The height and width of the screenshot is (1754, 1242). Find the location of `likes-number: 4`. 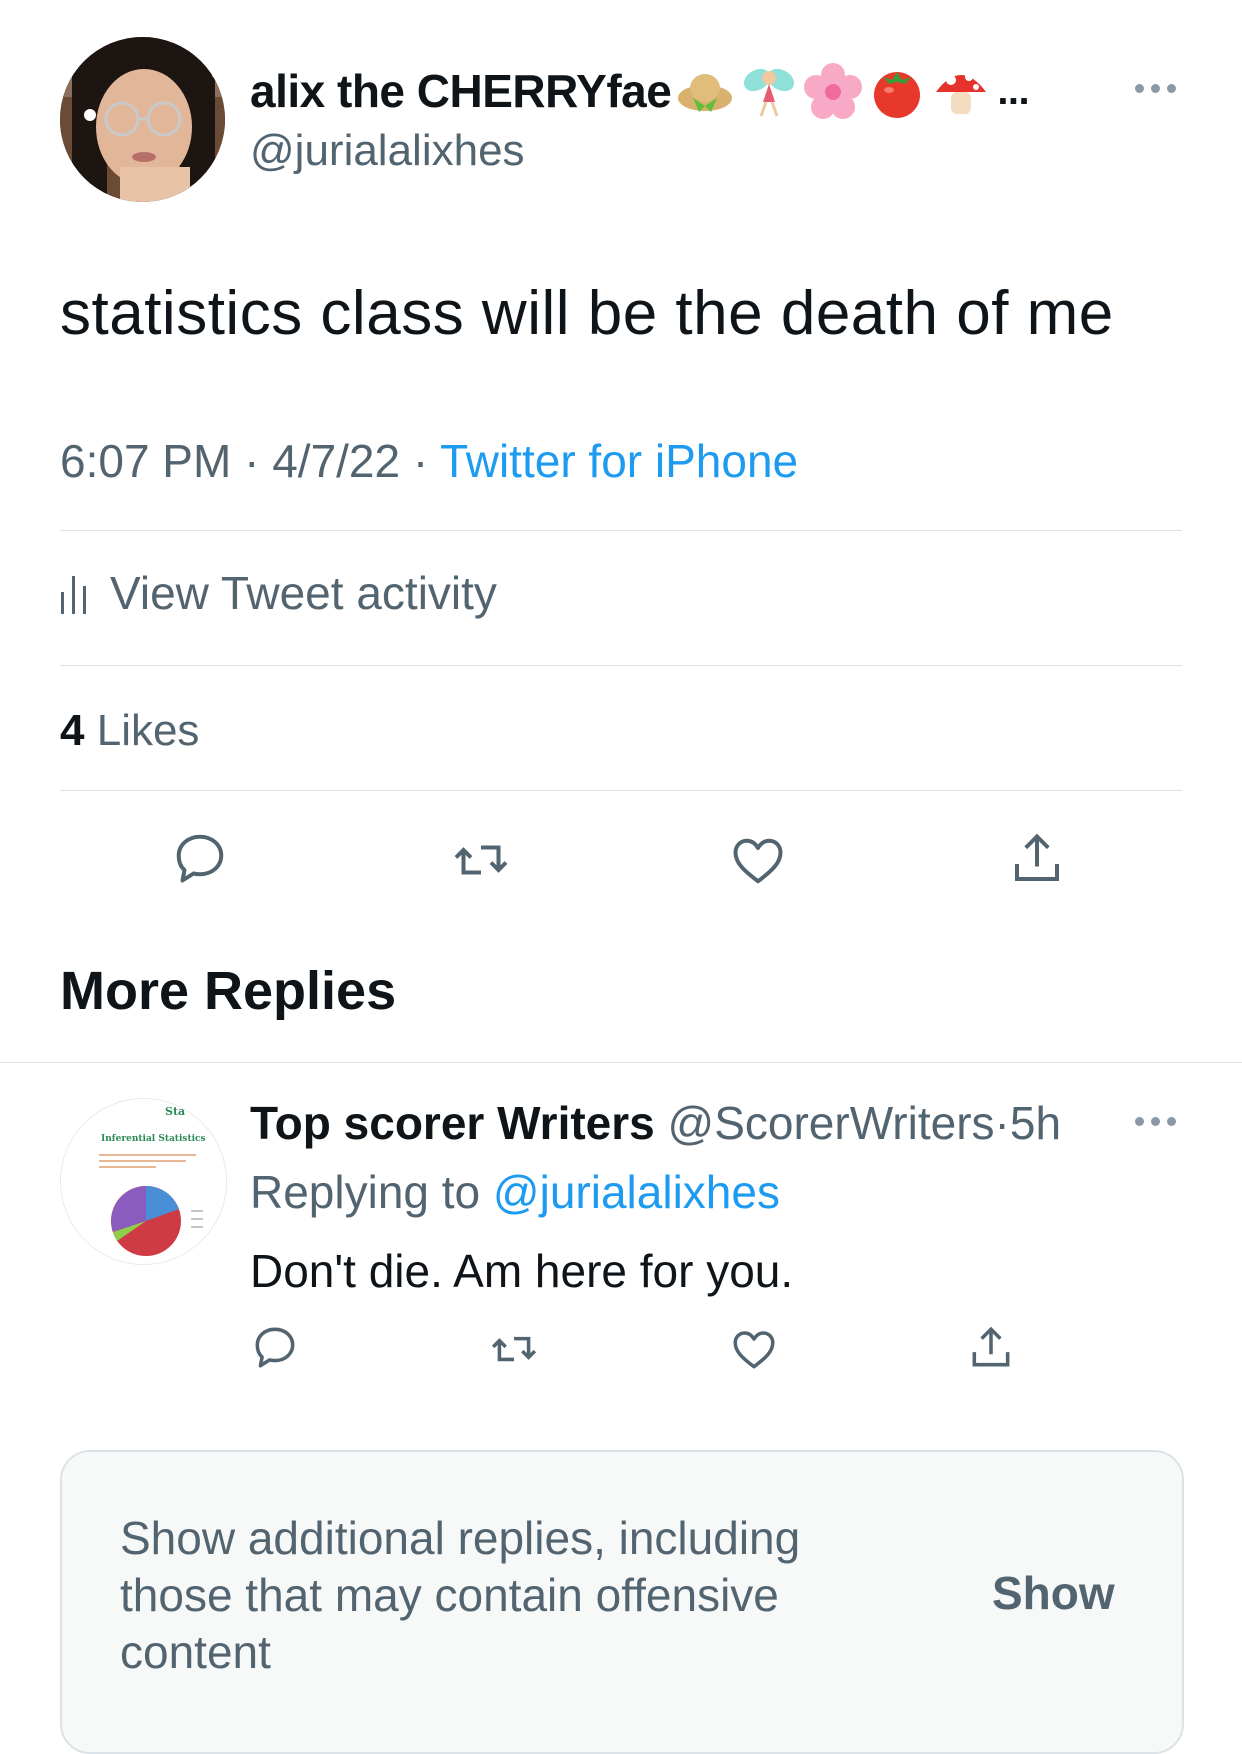

likes-number: 4 is located at coordinates (72, 730).